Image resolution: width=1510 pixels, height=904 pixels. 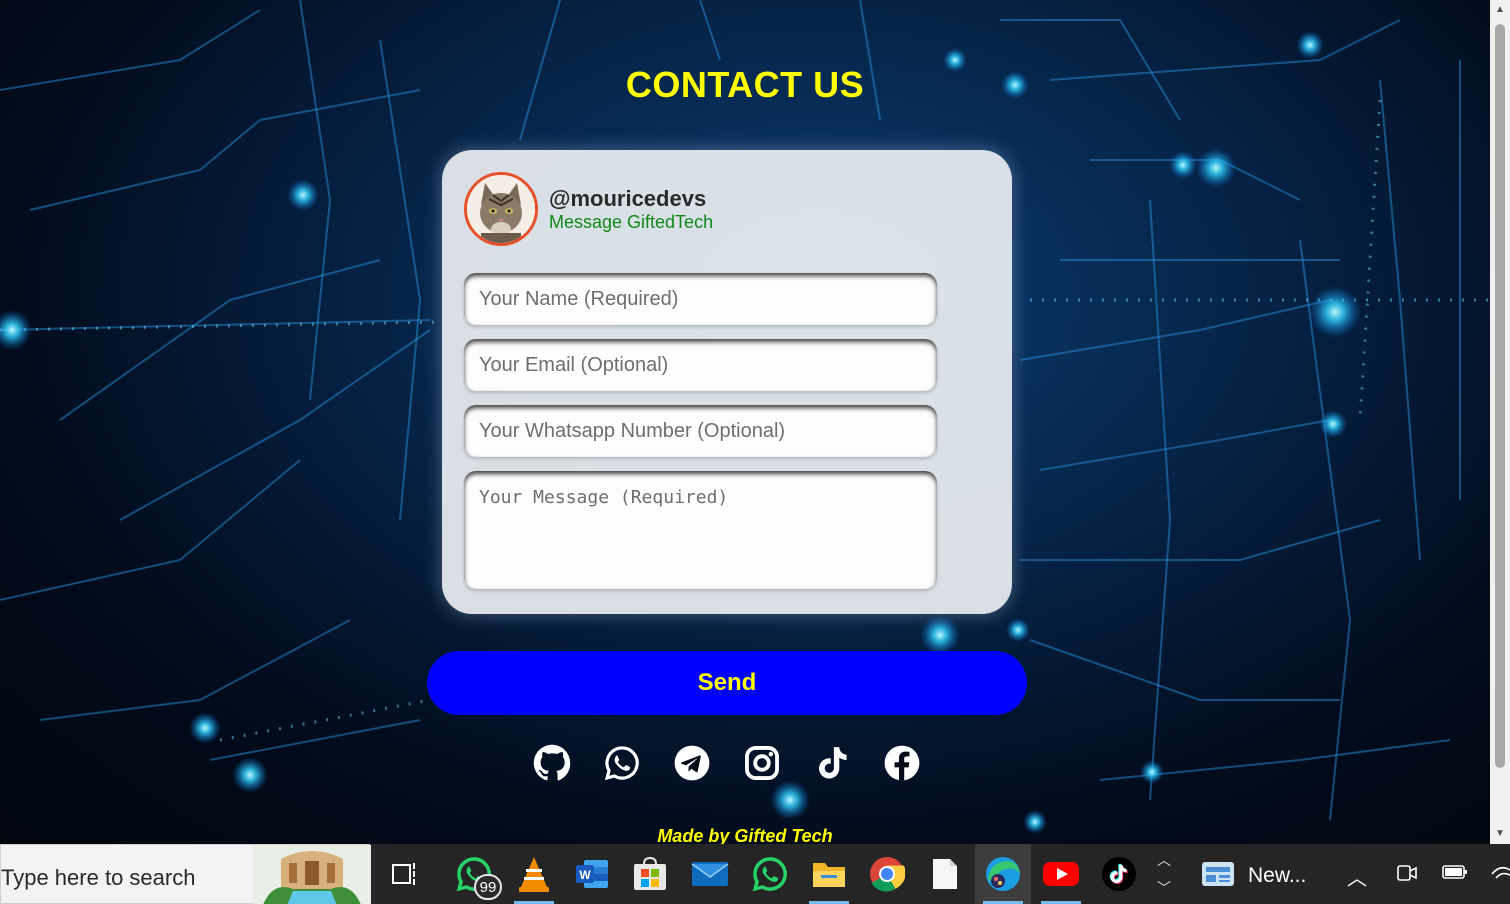 I want to click on search-placeholder: Type here to search, so click(x=98, y=877).